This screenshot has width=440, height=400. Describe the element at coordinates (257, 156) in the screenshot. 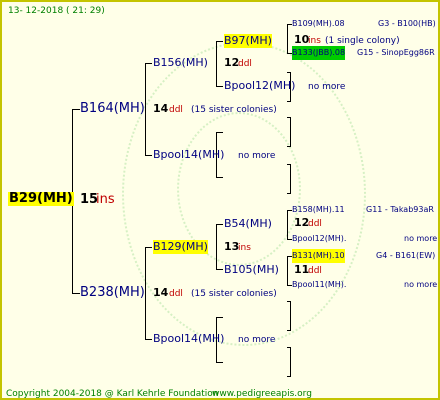

I see `bpool14-upper-nomore: no more` at that location.